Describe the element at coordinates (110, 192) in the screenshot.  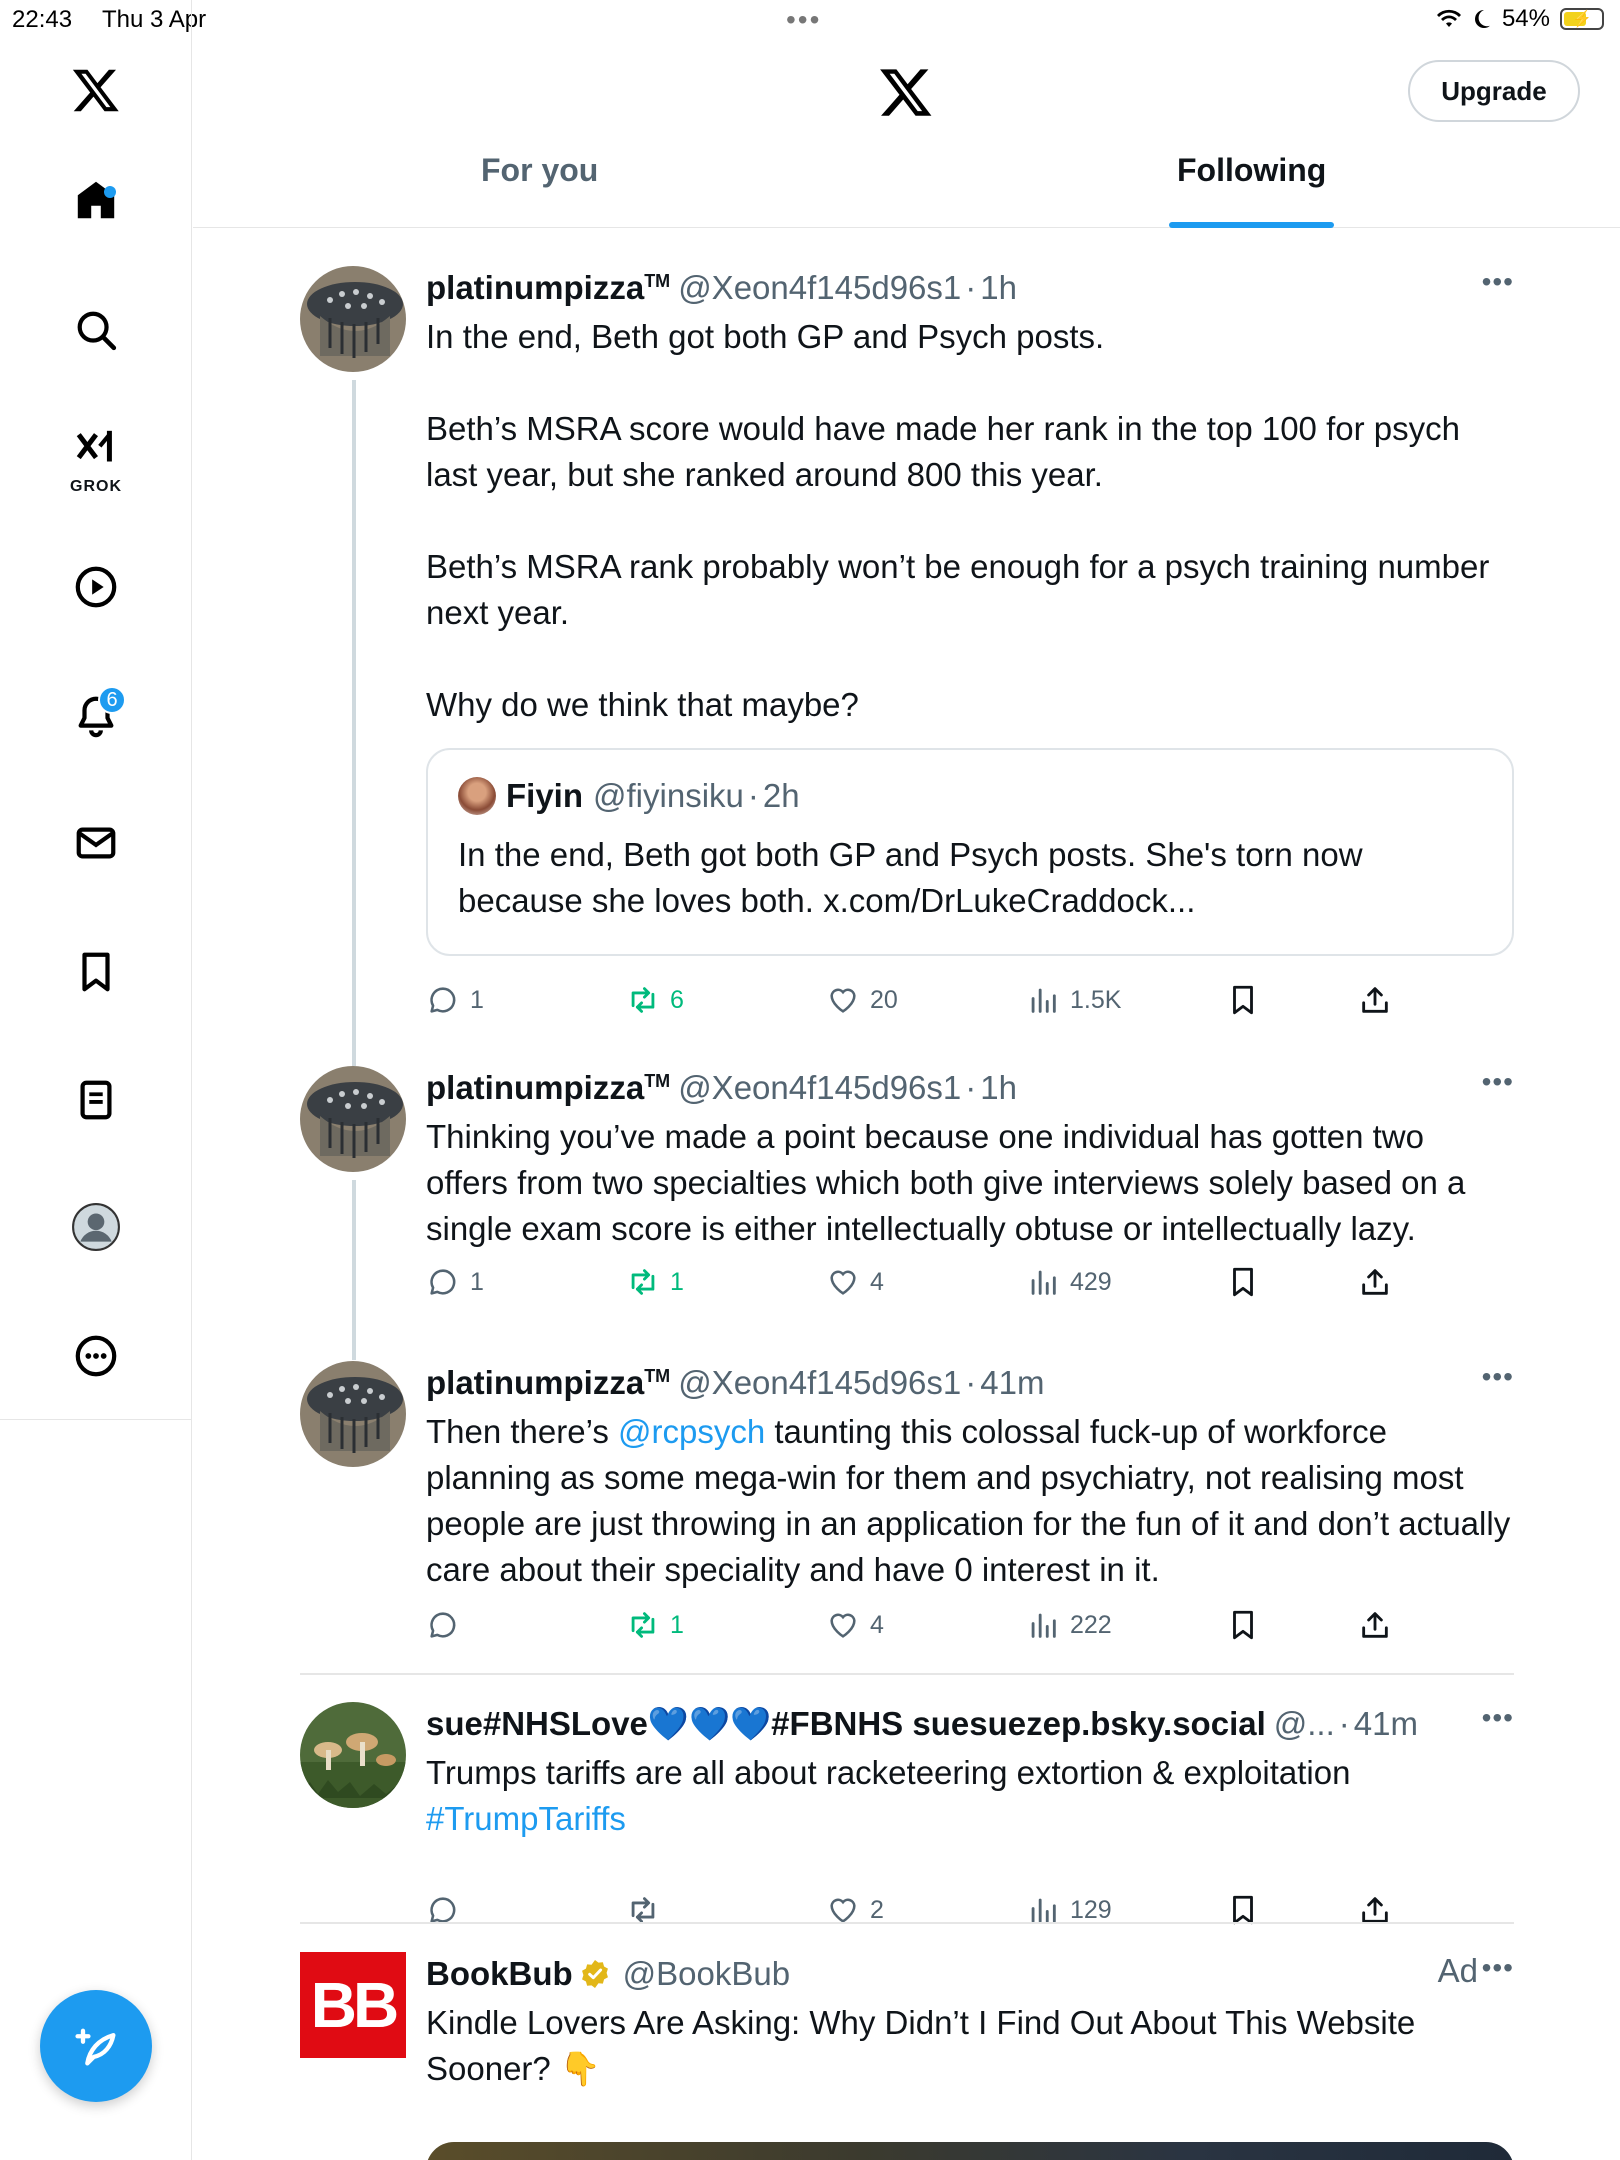
I see `home-unread-dot` at that location.